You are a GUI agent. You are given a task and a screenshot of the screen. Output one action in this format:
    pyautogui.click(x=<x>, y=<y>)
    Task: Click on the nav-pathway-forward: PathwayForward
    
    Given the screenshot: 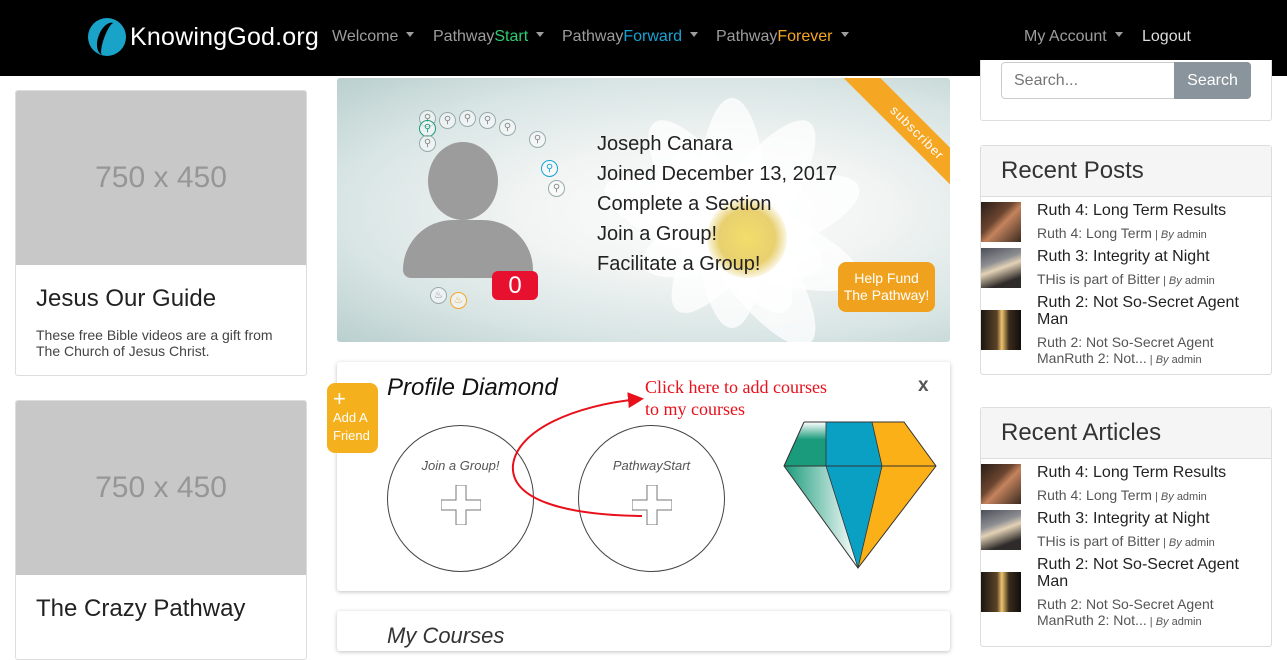 What is the action you would take?
    pyautogui.click(x=630, y=37)
    